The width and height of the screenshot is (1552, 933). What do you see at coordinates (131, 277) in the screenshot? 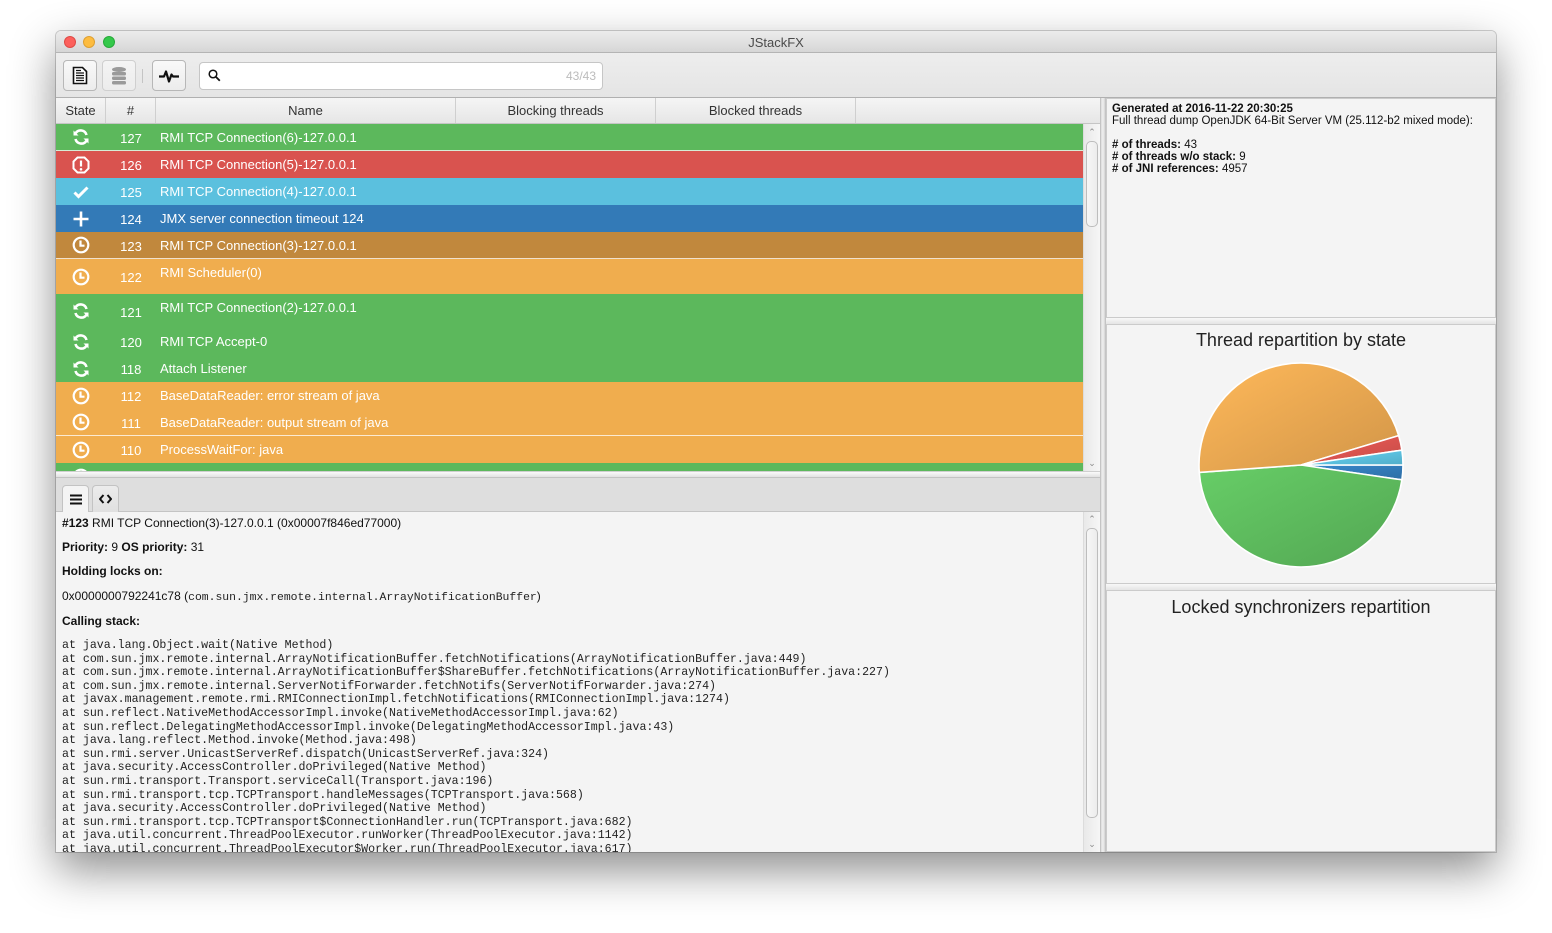
I see `thread-id-cell: 122` at bounding box center [131, 277].